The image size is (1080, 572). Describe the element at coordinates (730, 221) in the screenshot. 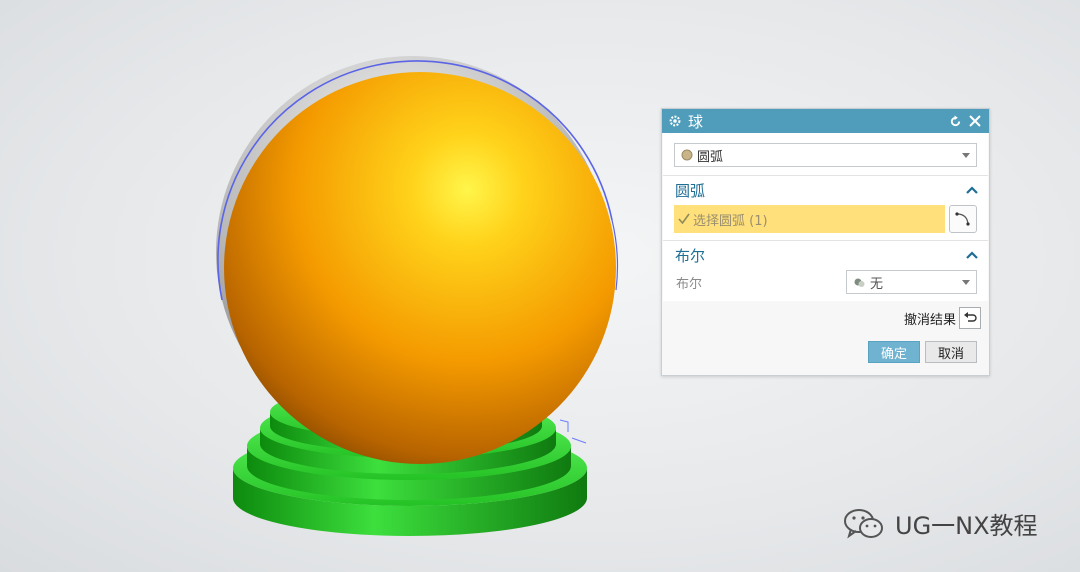

I see `select-arc-label: 选择圆弧 (1)` at that location.